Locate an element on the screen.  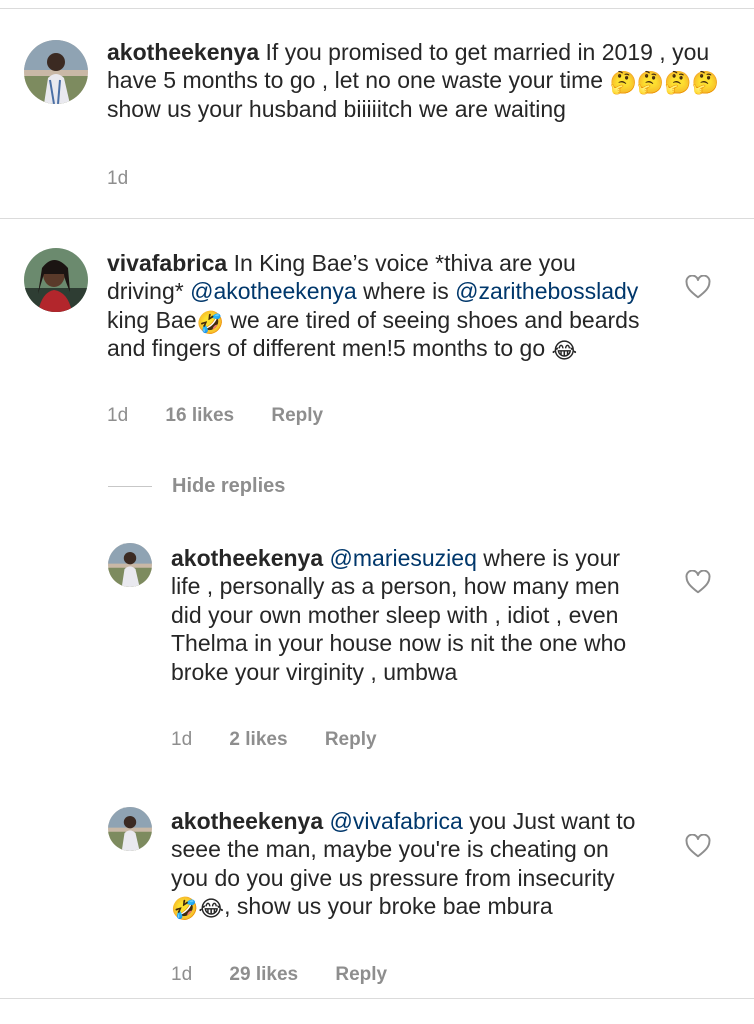
hide-replies-label: Hide replies is located at coordinates (228, 486).